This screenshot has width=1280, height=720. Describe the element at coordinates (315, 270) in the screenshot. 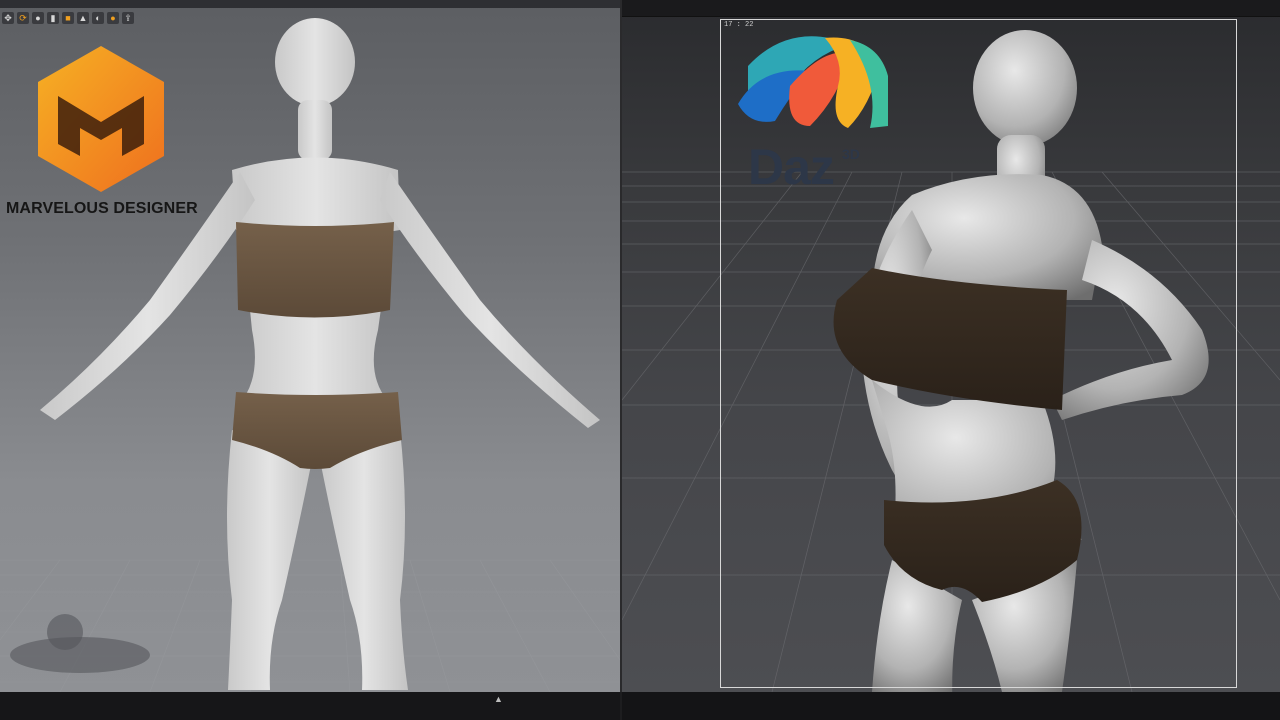

I see `md-tube-top` at that location.